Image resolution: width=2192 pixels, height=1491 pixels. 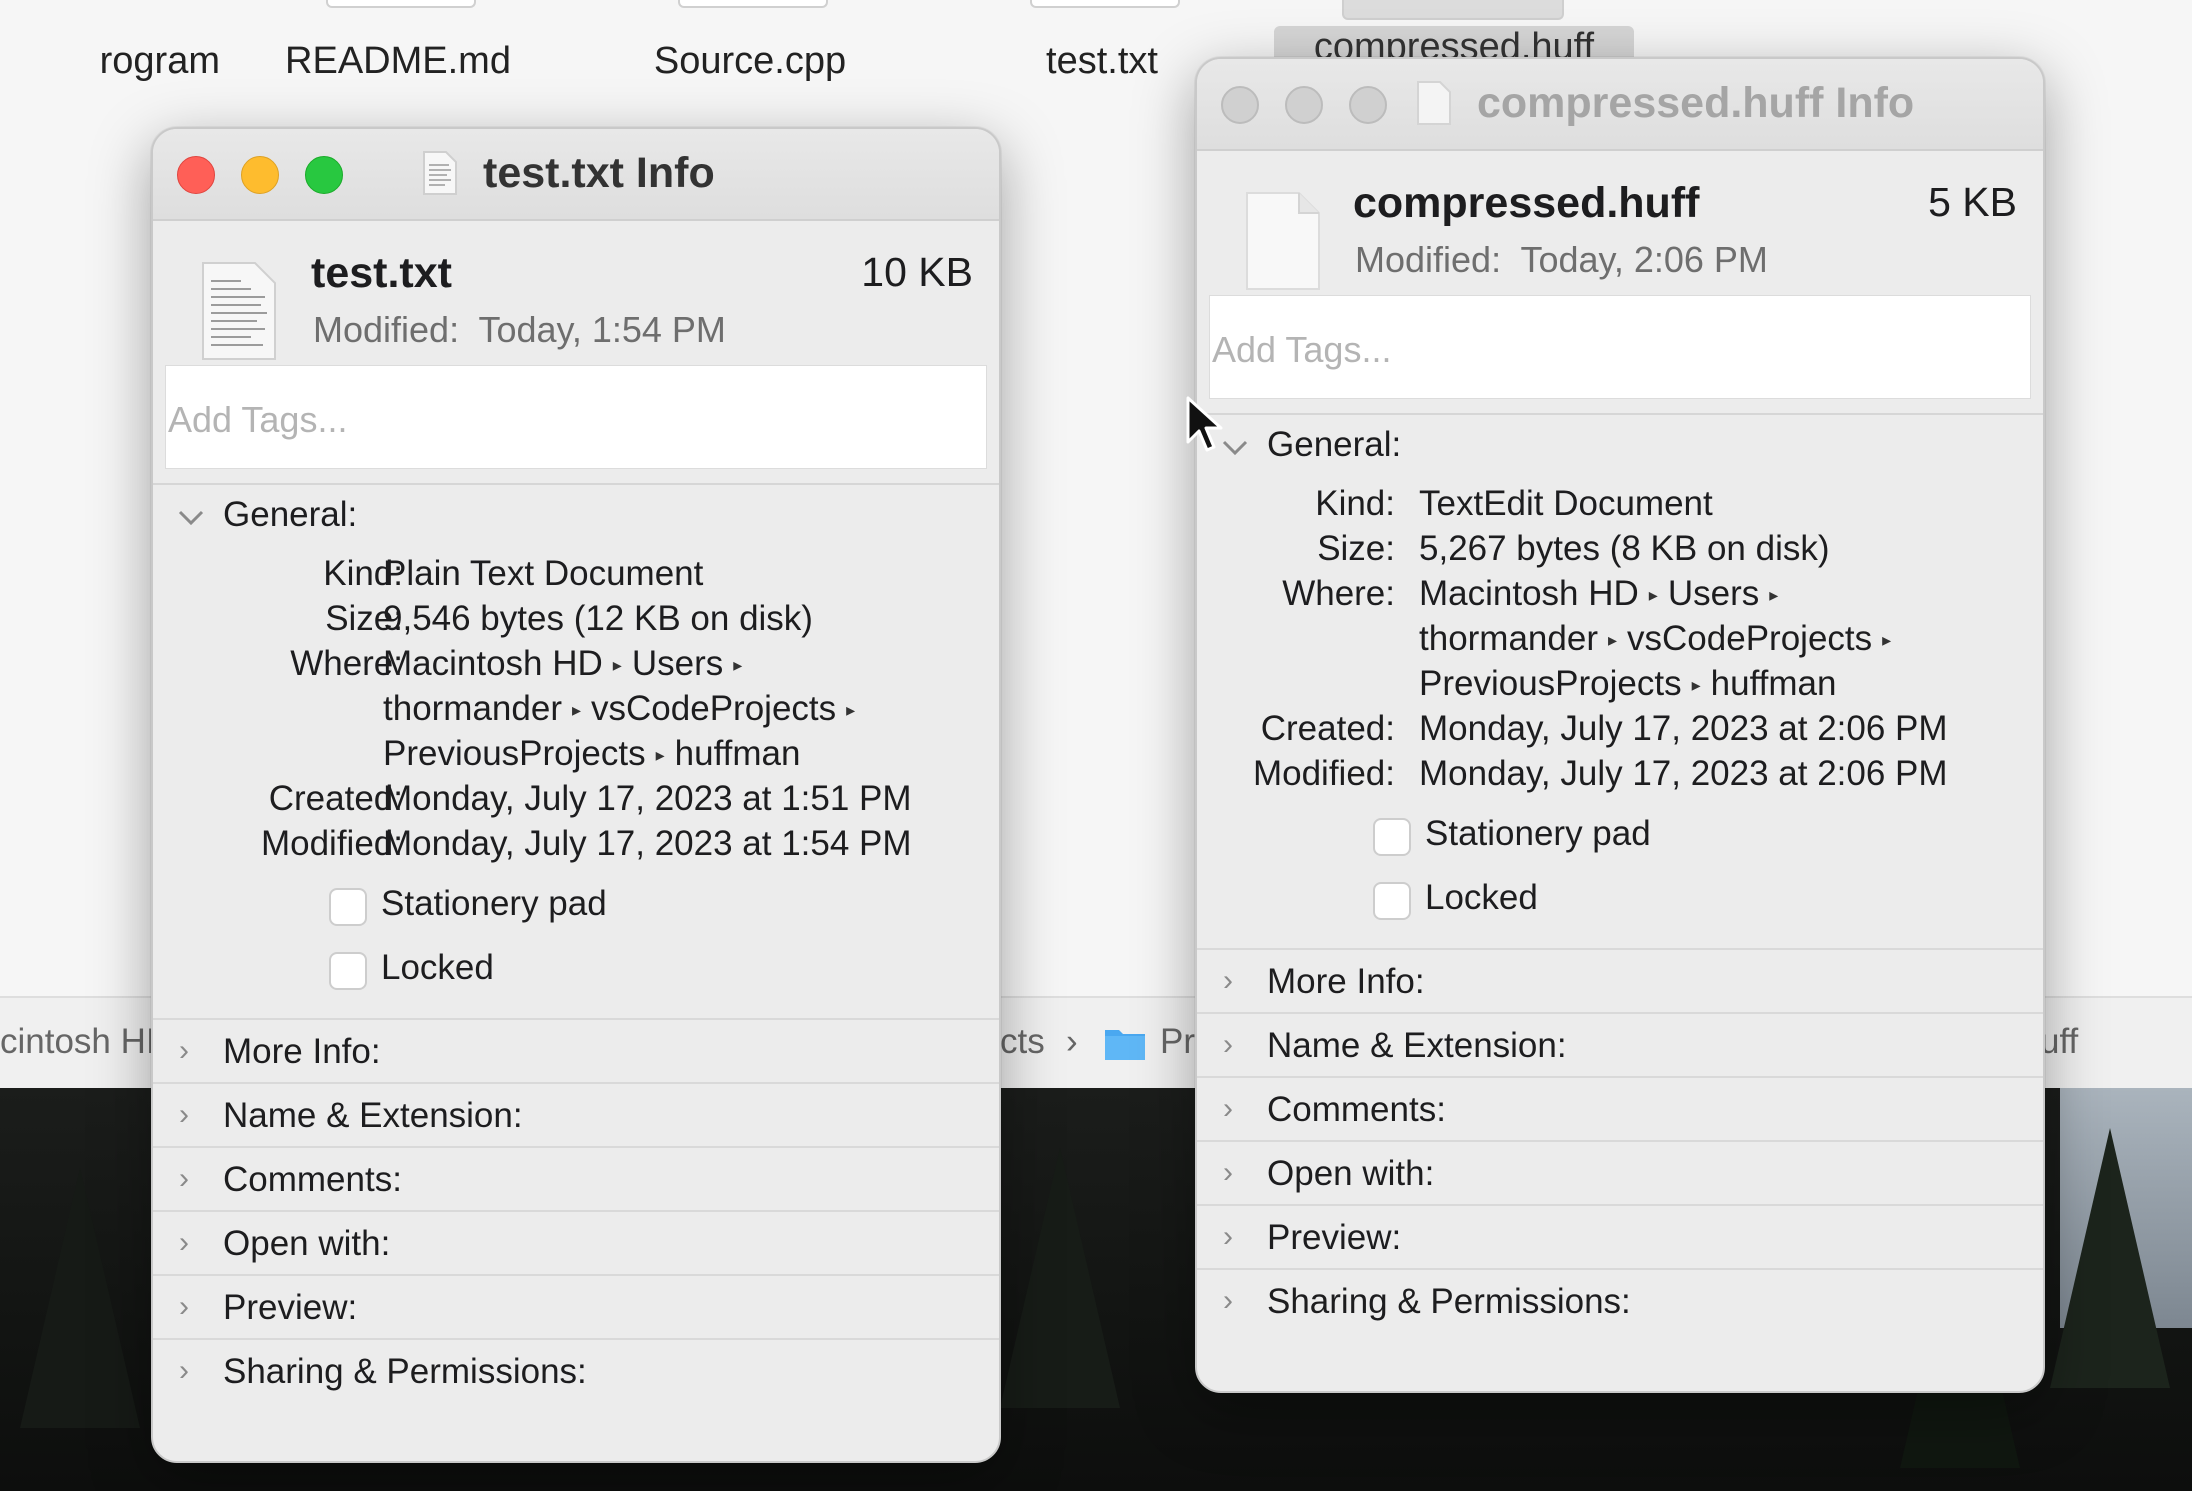 What do you see at coordinates (1972, 202) in the screenshot?
I see `file-size: 5 KB` at bounding box center [1972, 202].